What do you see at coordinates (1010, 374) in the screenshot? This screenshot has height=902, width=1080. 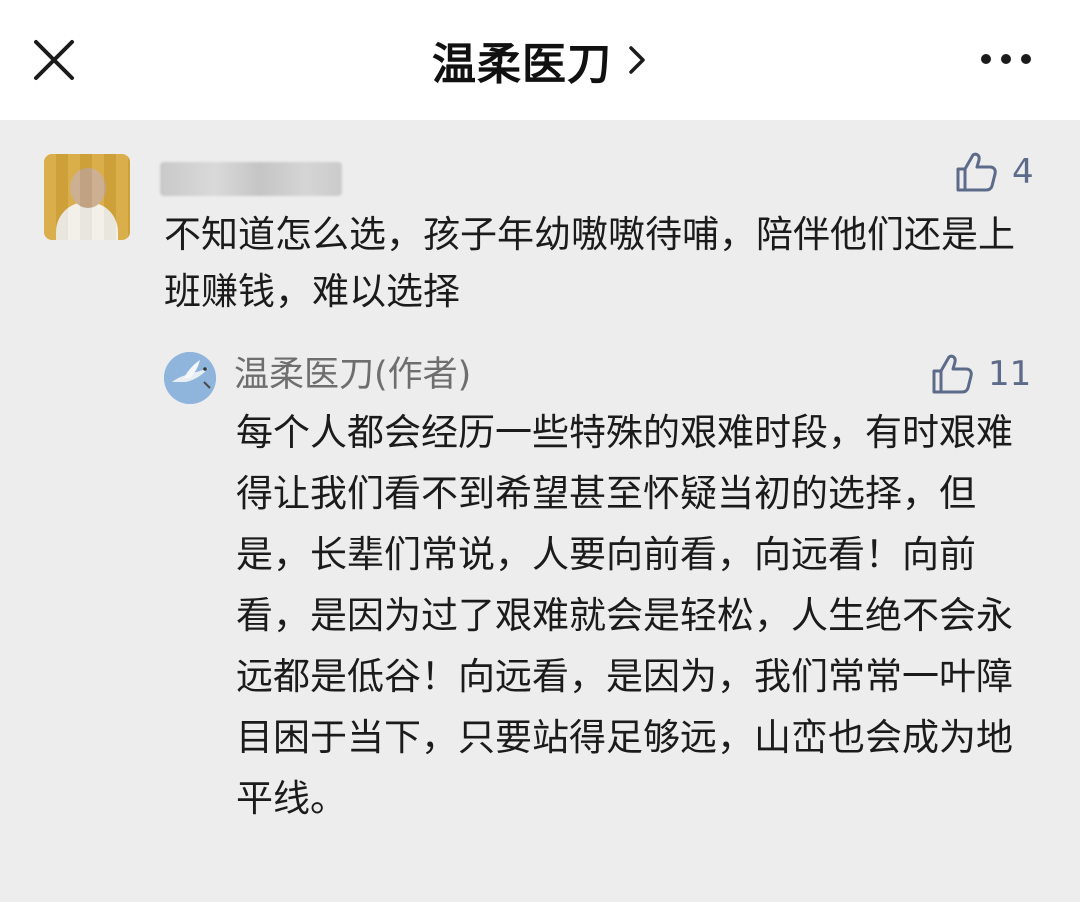 I see `like-count: 11` at bounding box center [1010, 374].